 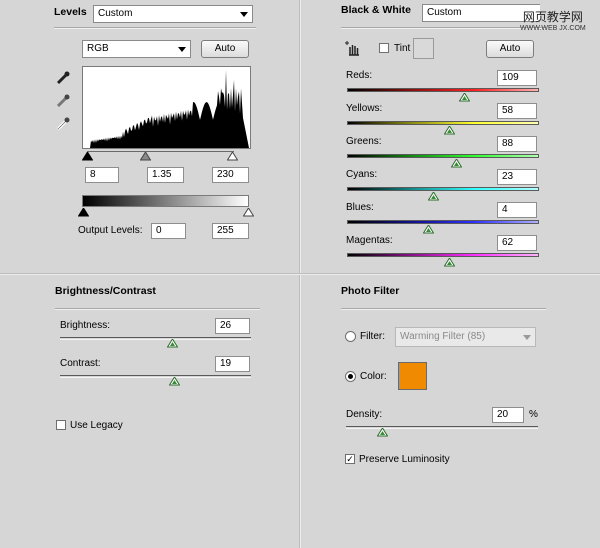 What do you see at coordinates (230, 231) in the screenshot?
I see `output-white-field: 255` at bounding box center [230, 231].